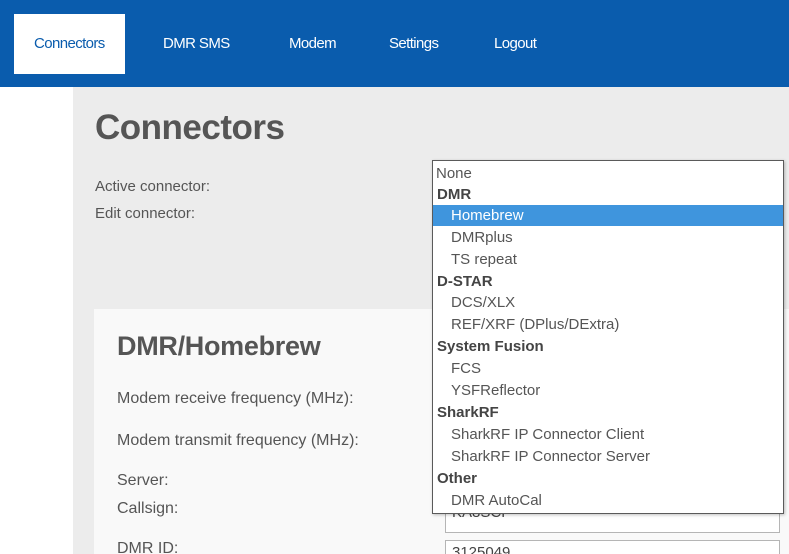  What do you see at coordinates (235, 398) in the screenshot?
I see `rx-frequency-label: Modem receive frequency (MHz):` at bounding box center [235, 398].